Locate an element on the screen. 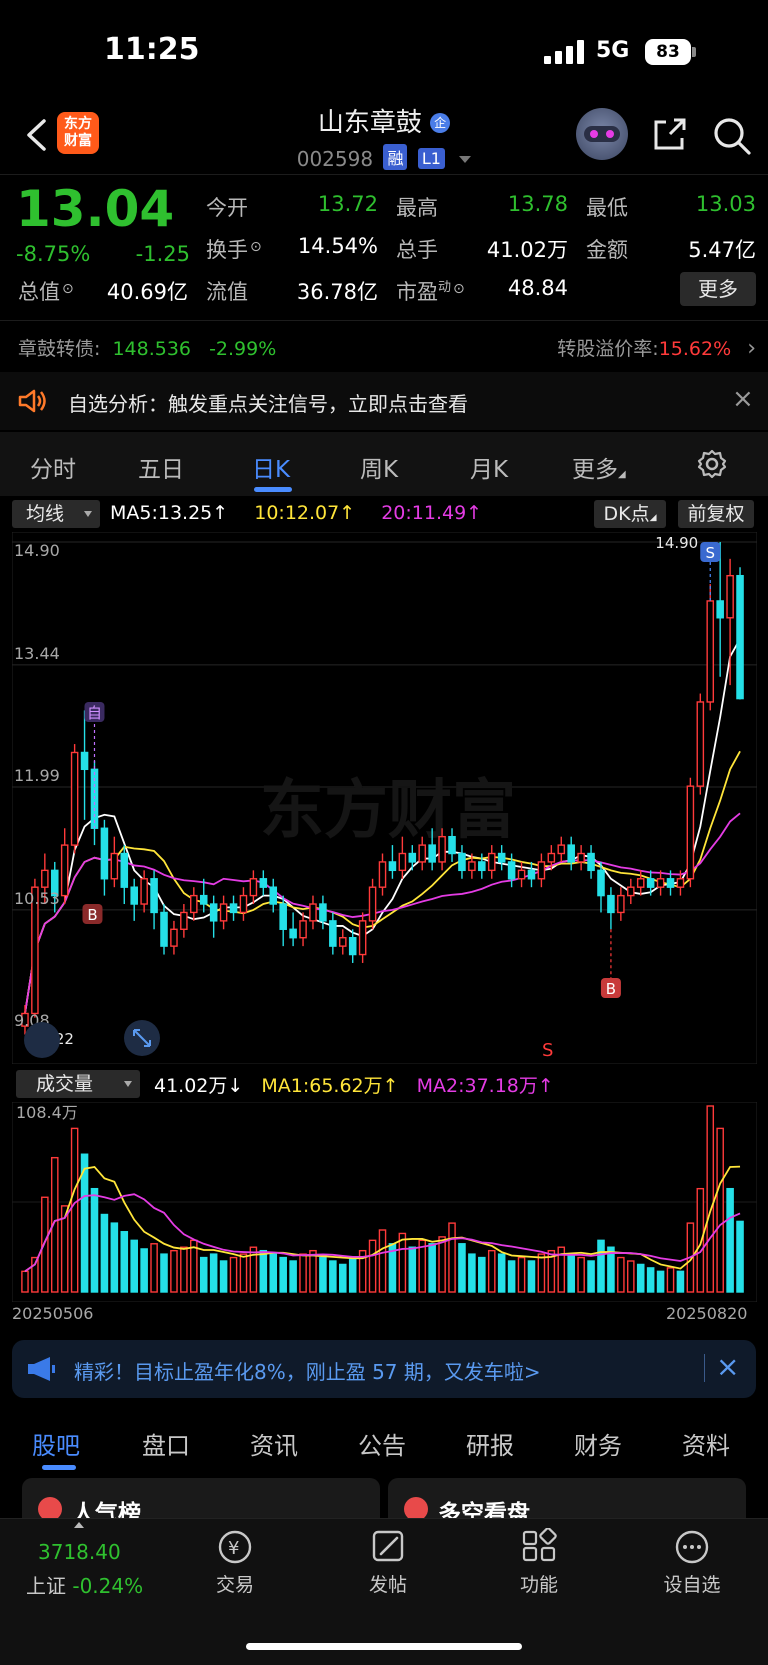 Image resolution: width=768 pixels, height=1665 pixels. stock-code: 002598 is located at coordinates (335, 159).